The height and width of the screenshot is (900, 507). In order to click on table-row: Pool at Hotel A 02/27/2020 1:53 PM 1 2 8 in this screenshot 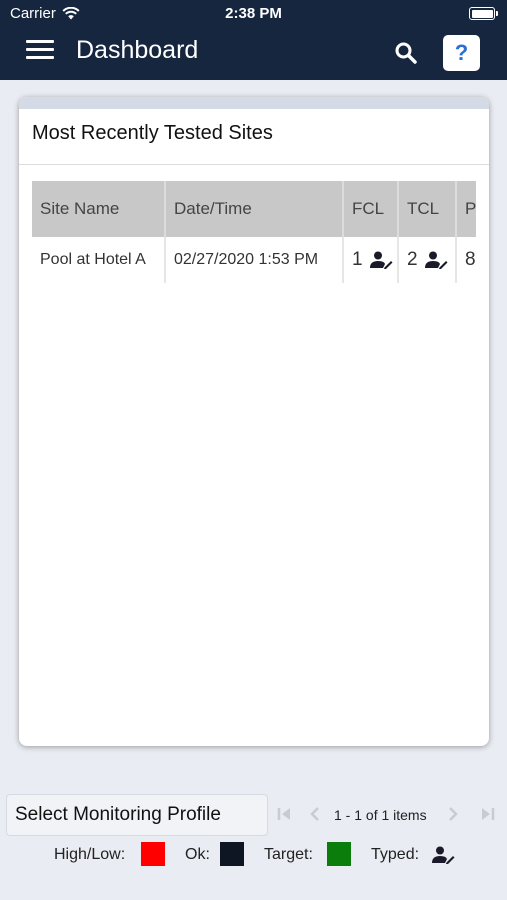, I will do `click(254, 260)`.